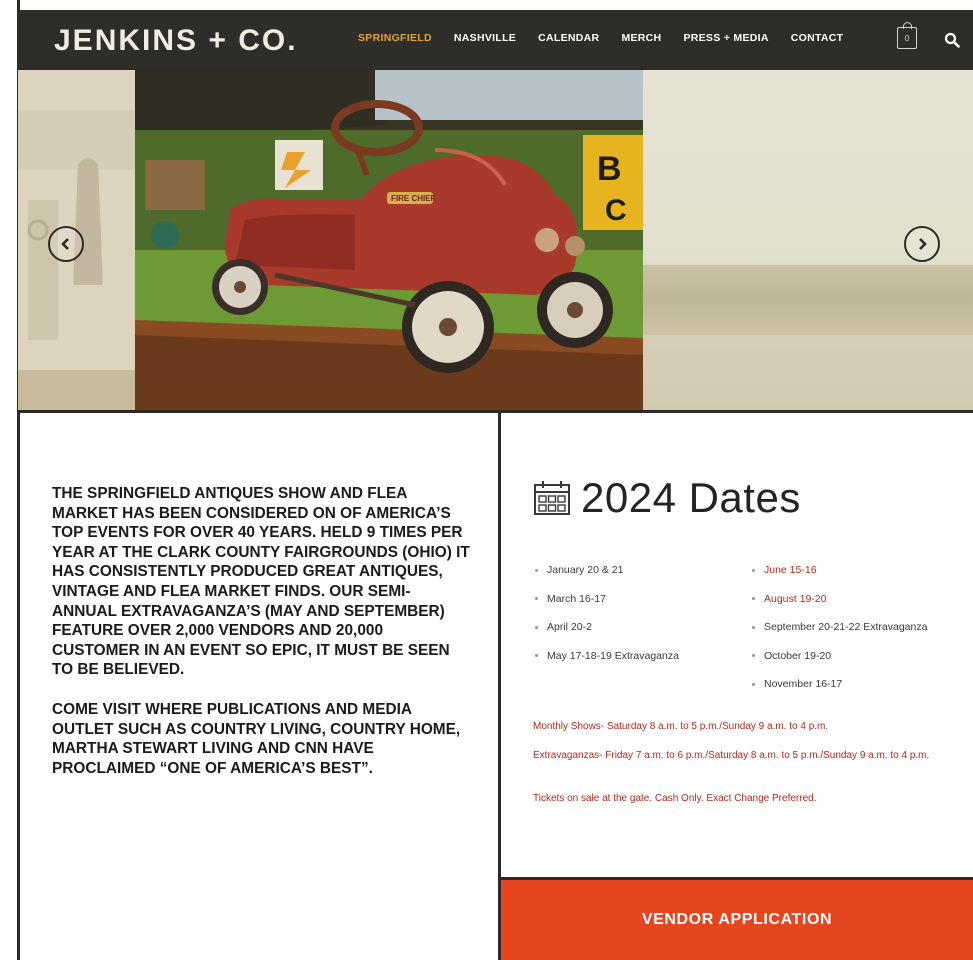 The image size is (973, 960). What do you see at coordinates (839, 684) in the screenshot?
I see `date-item: November 16-17` at bounding box center [839, 684].